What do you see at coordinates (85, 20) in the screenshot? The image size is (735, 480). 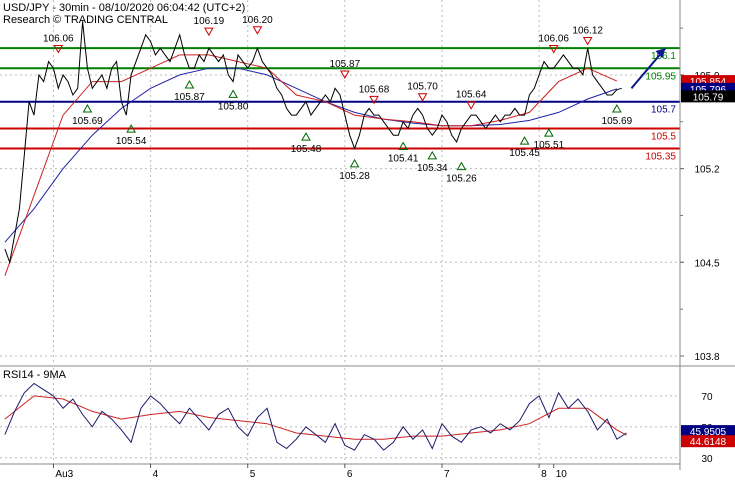 I see `chart-subtitle: Research © TRADING CENTRAL` at bounding box center [85, 20].